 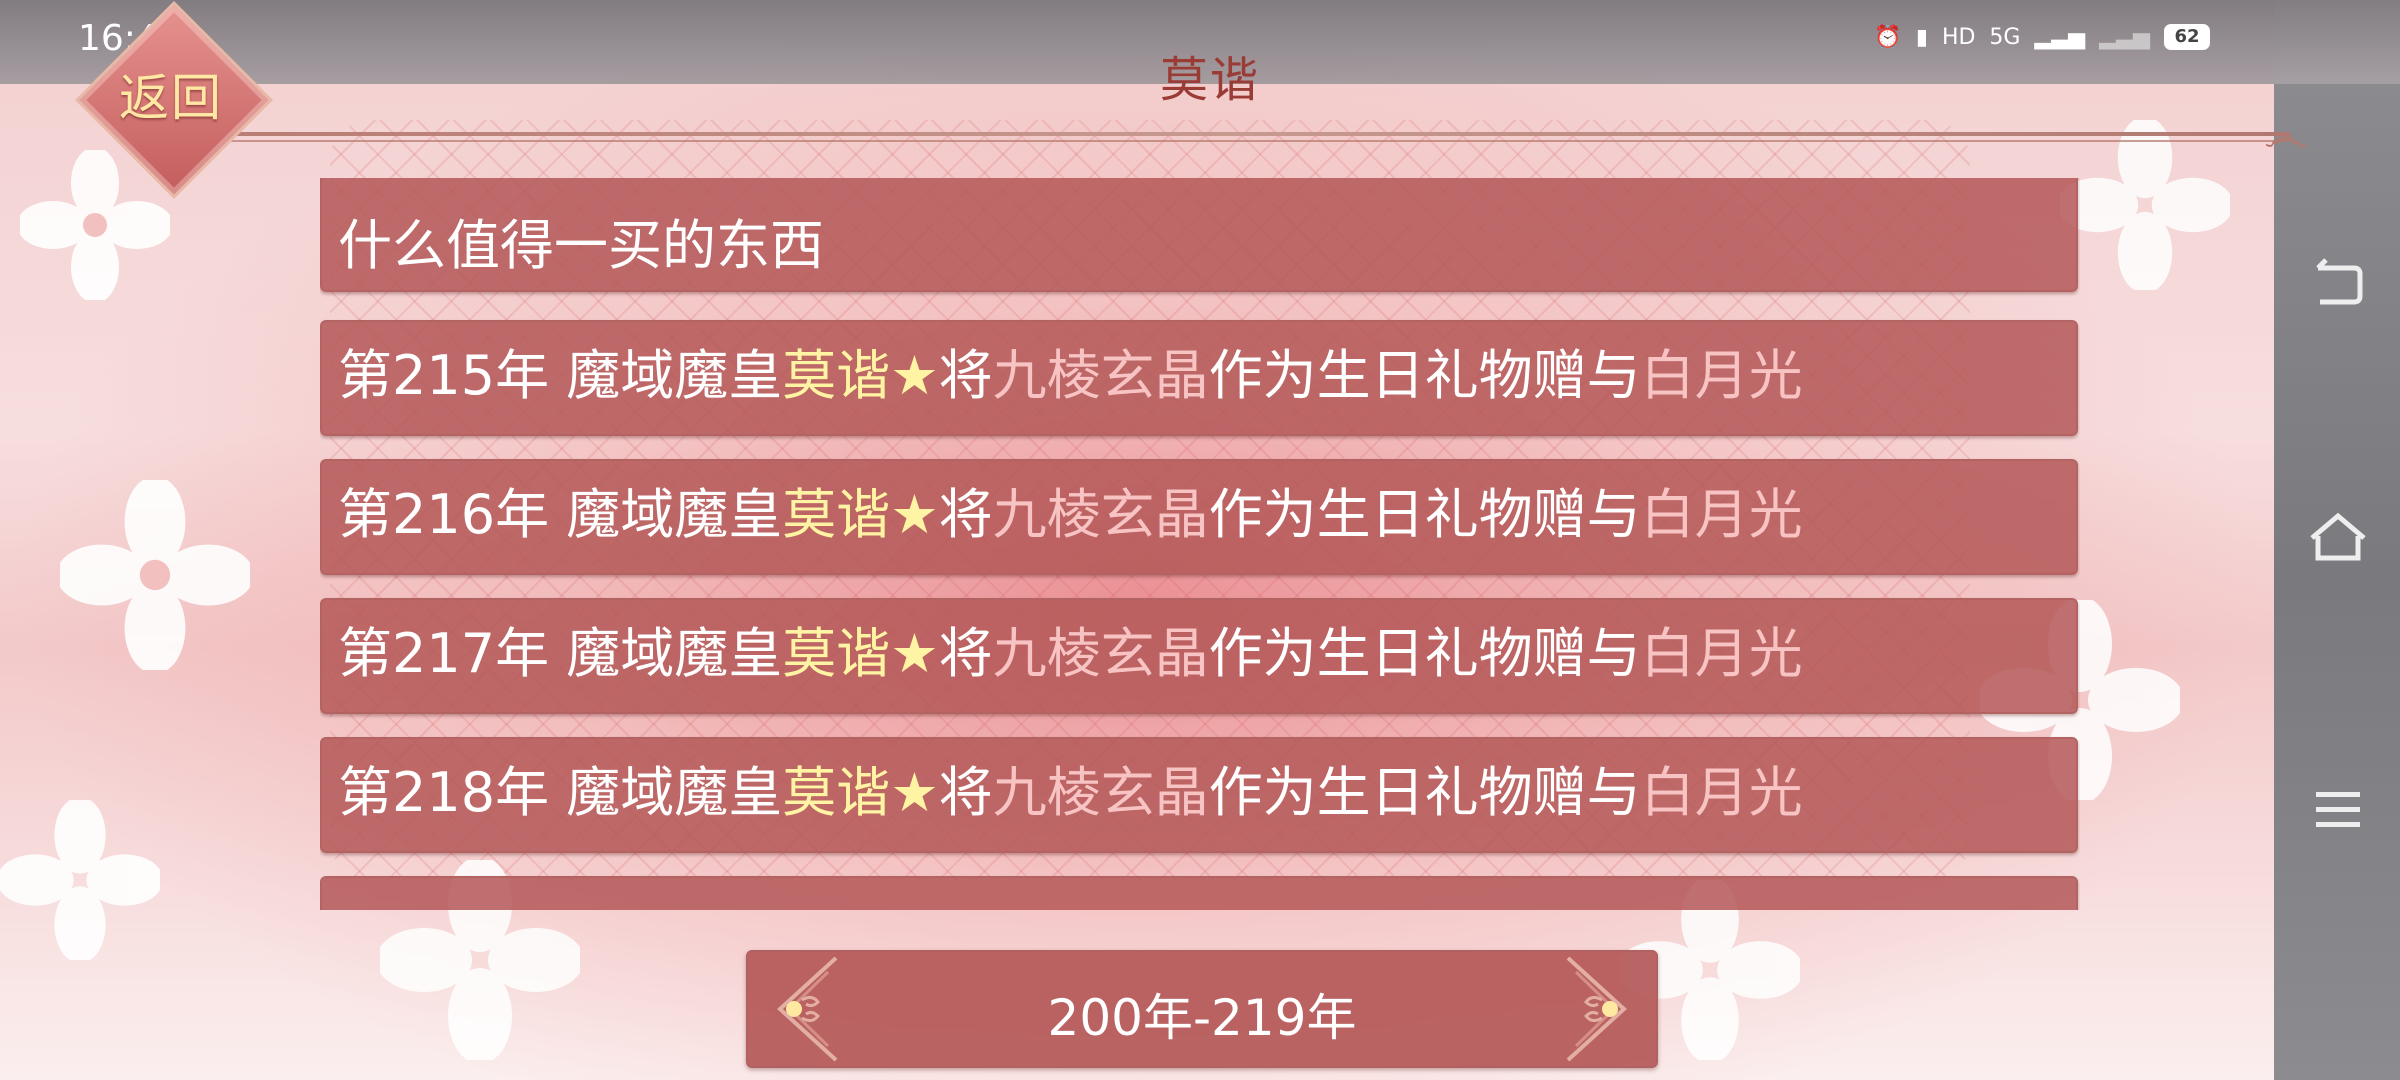 I want to click on back-nav-button, so click(x=2338, y=286).